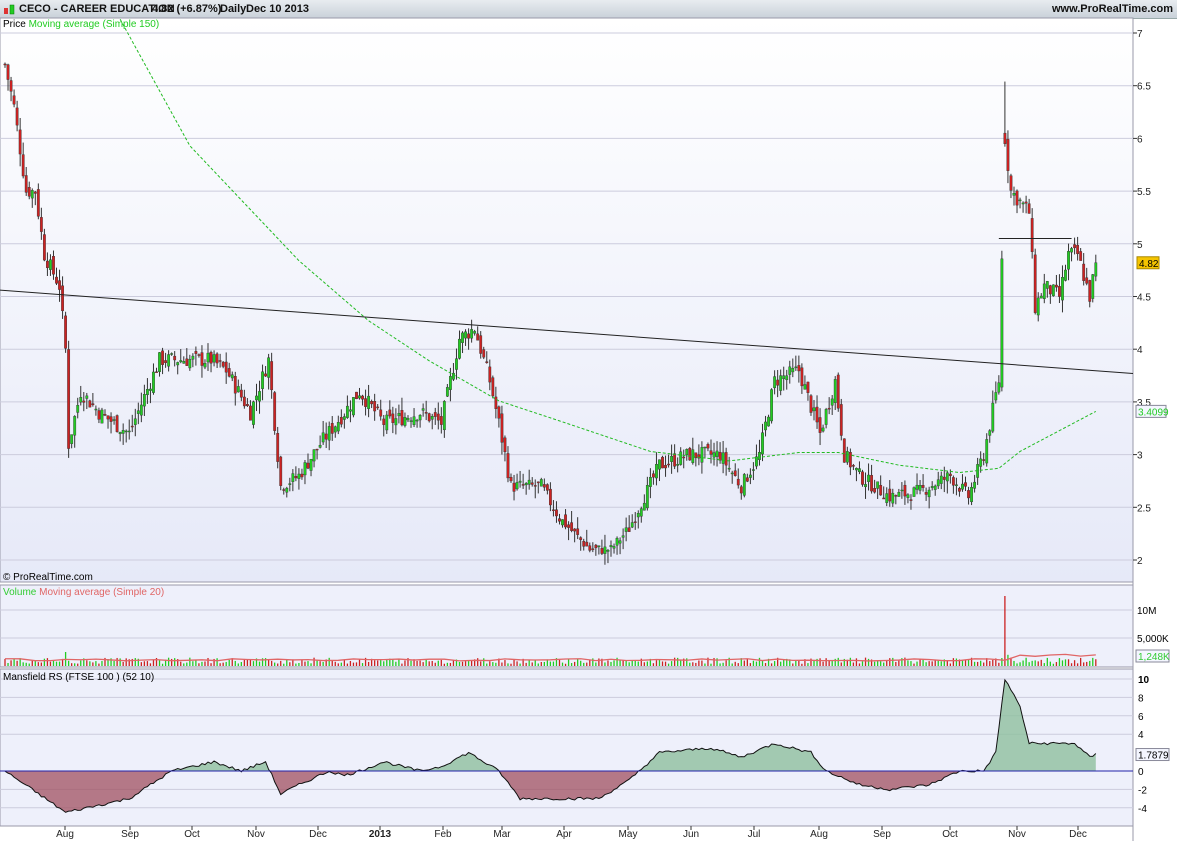 The image size is (1177, 841). What do you see at coordinates (502, 834) in the screenshot?
I see `x-tick-label: Mar` at bounding box center [502, 834].